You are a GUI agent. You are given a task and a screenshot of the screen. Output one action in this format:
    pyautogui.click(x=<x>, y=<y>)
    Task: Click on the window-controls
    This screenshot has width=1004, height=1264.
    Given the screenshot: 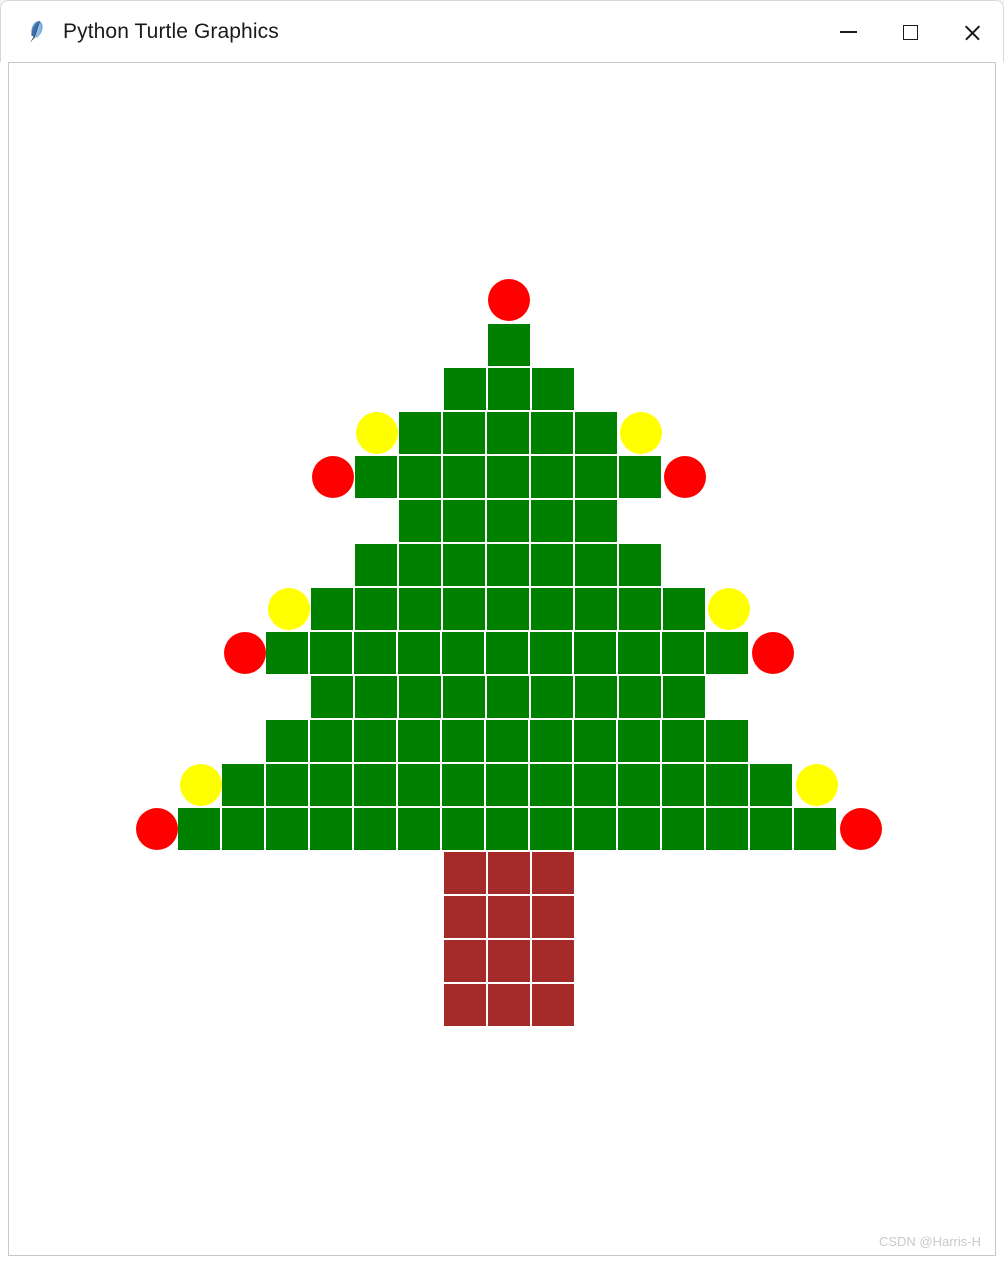 What is the action you would take?
    pyautogui.click(x=910, y=32)
    